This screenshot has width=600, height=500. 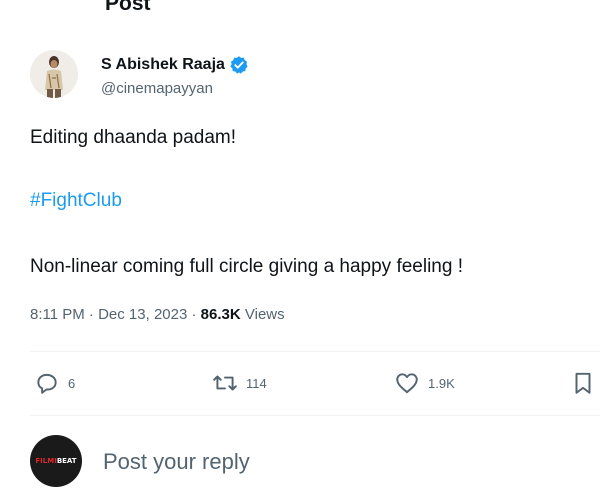 I want to click on tweet-time: 8:11 PM, so click(x=57, y=314).